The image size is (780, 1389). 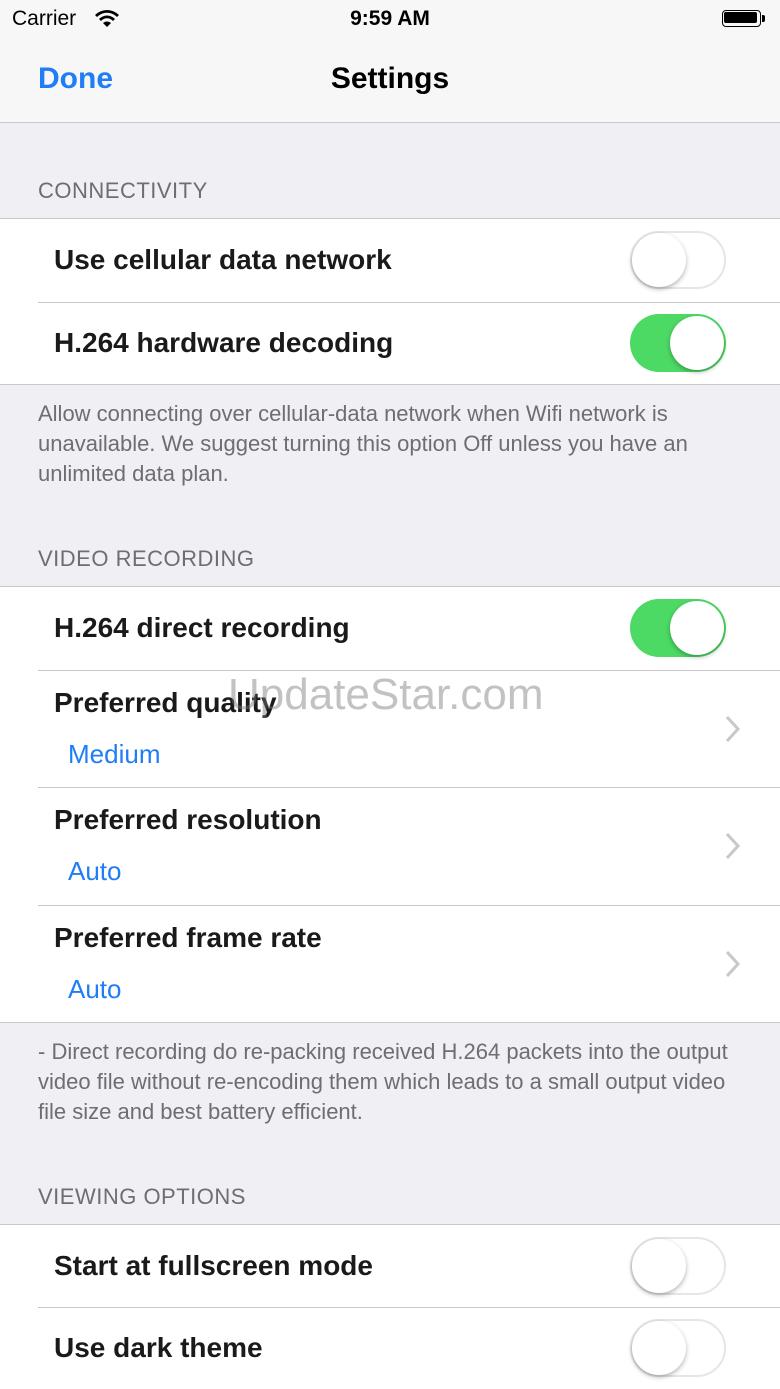 What do you see at coordinates (678, 1348) in the screenshot?
I see `dark-theme-toggle` at bounding box center [678, 1348].